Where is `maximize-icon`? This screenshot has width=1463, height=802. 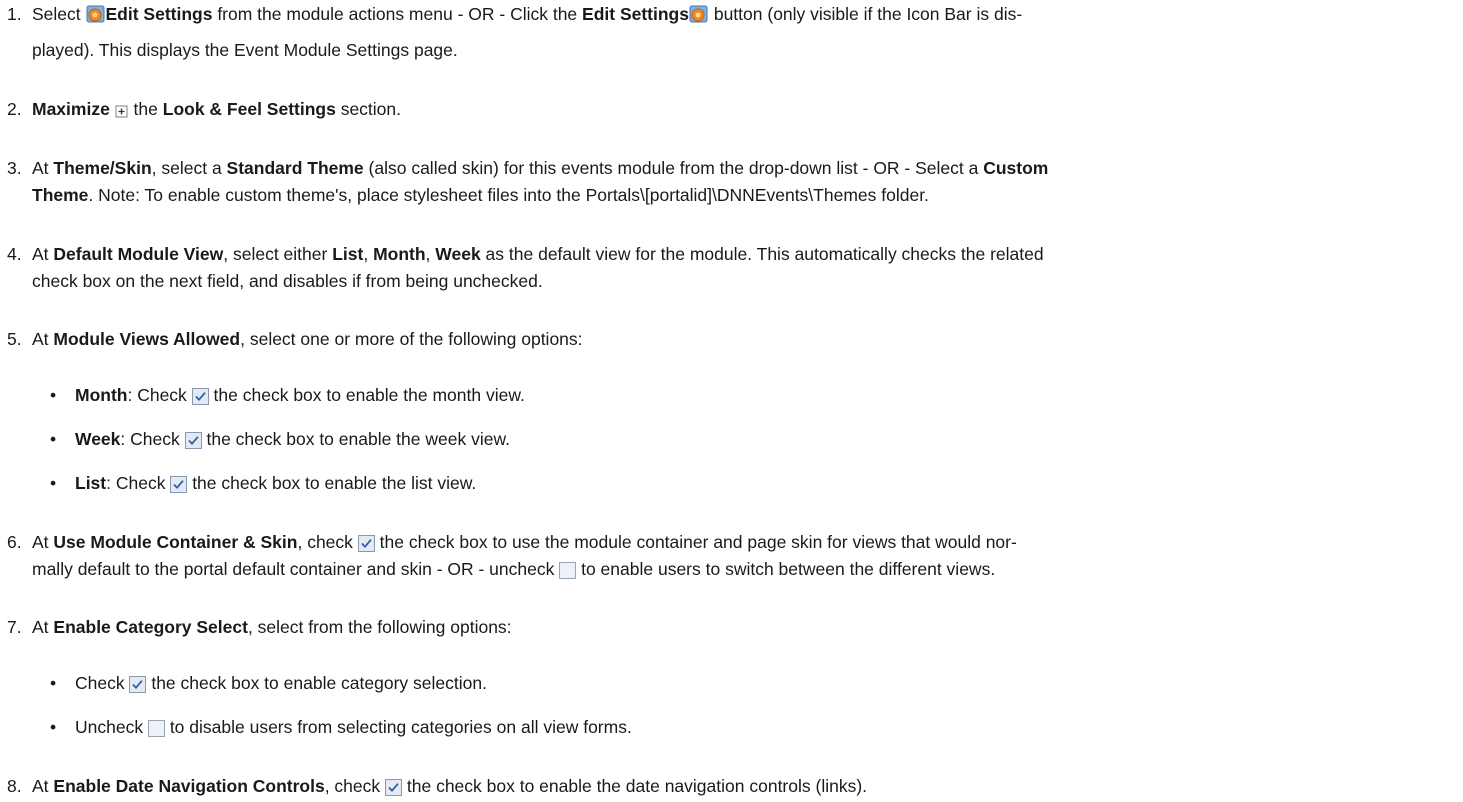
maximize-icon is located at coordinates (122, 112).